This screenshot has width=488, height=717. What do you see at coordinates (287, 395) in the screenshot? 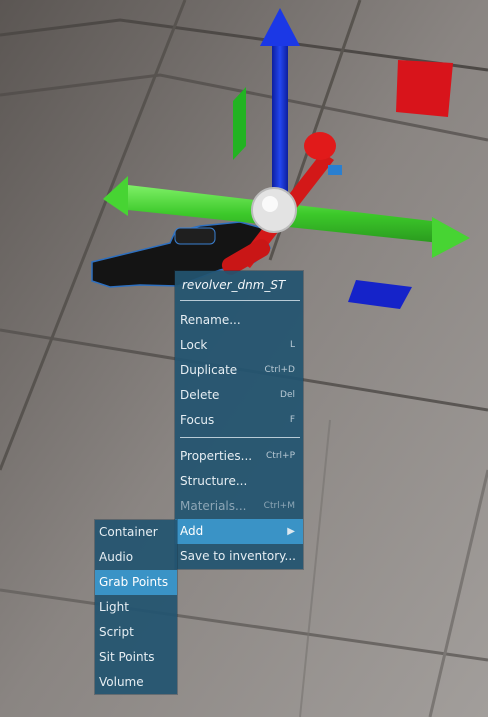
I see `menu-item-shortcut: Del` at bounding box center [287, 395].